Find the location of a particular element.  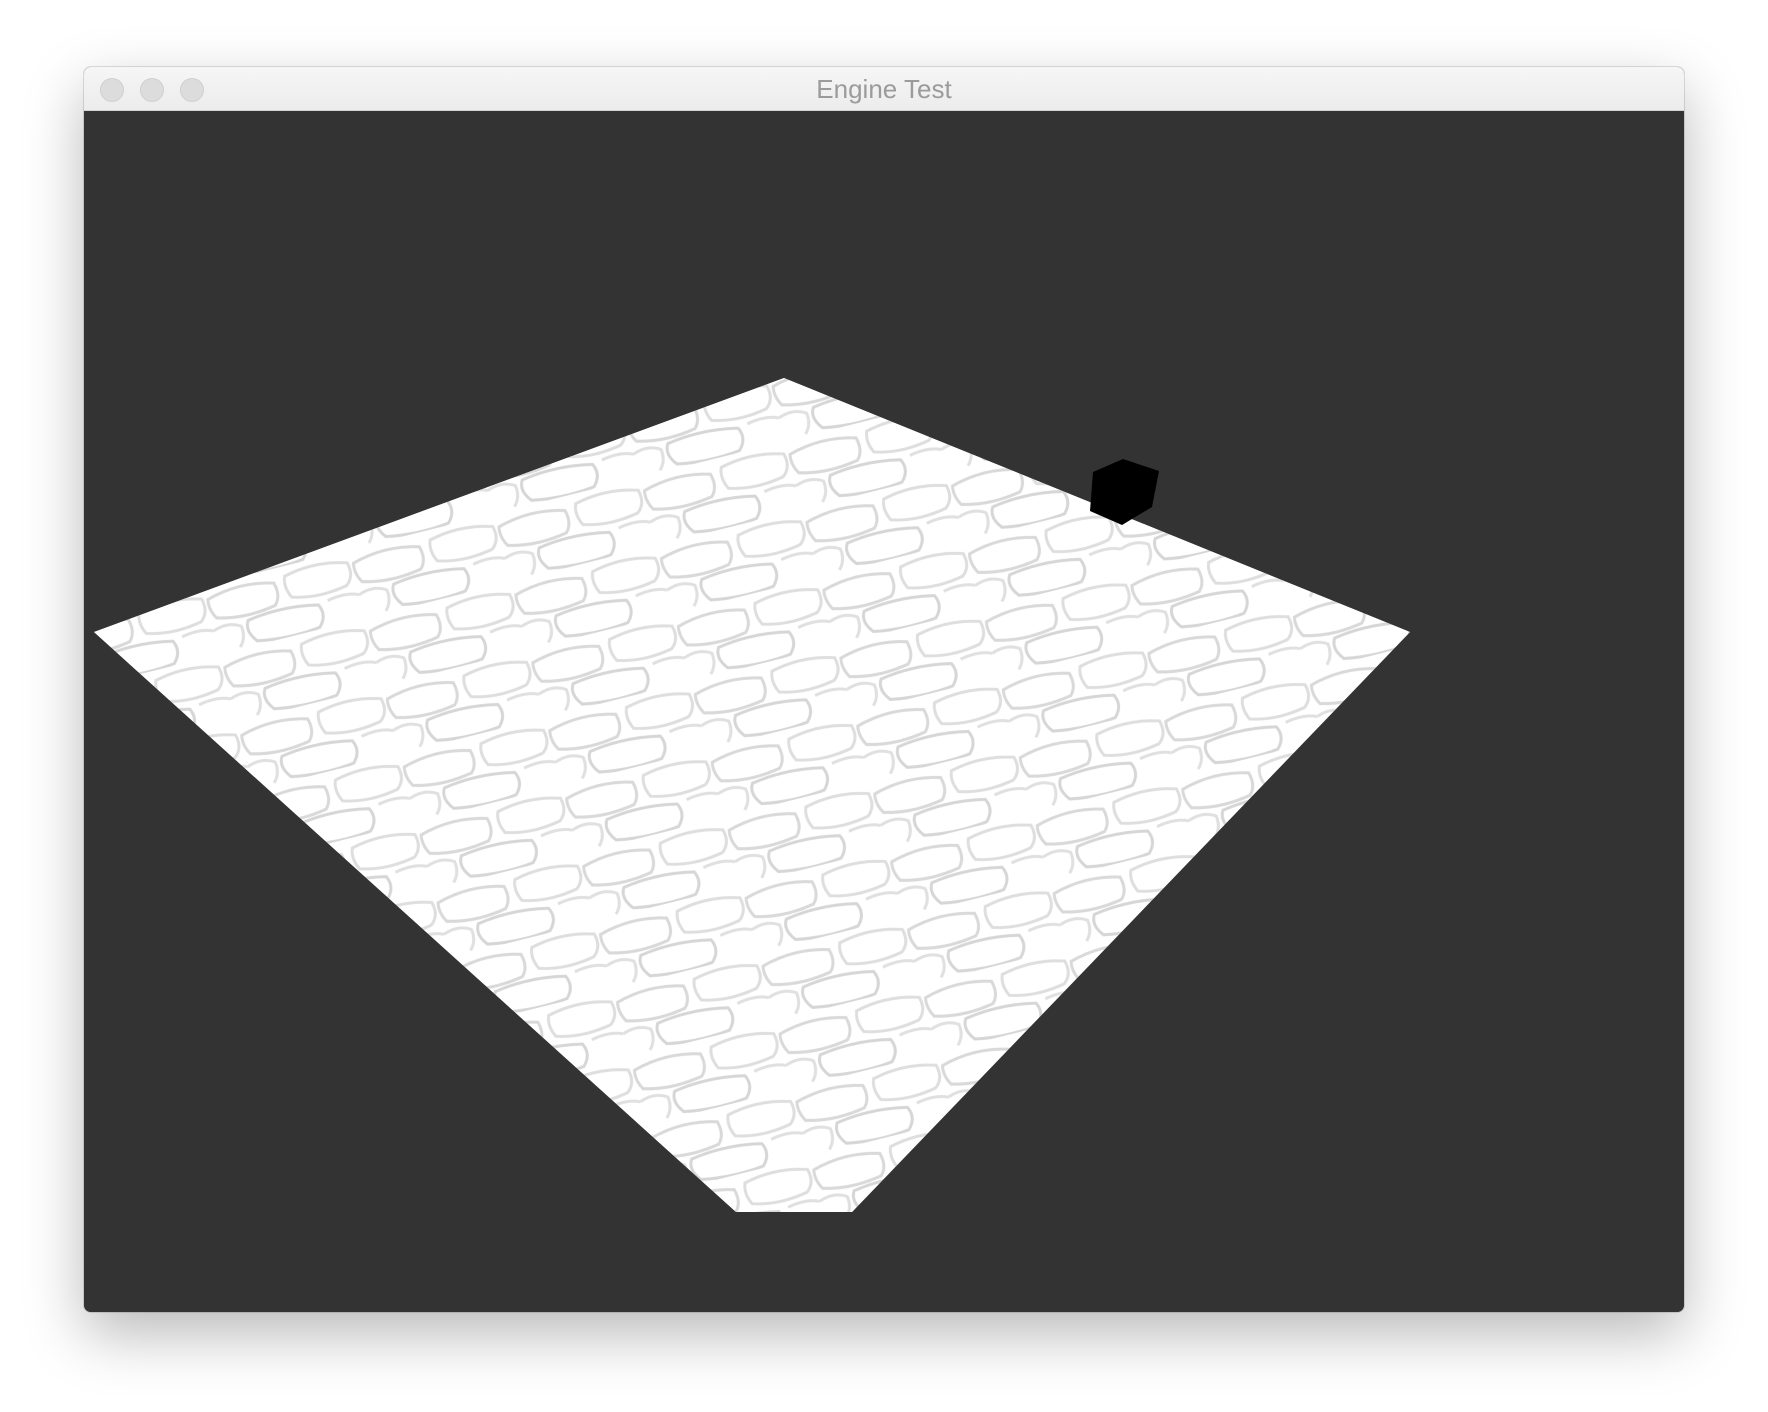

window-title: Engine Test is located at coordinates (884, 89).